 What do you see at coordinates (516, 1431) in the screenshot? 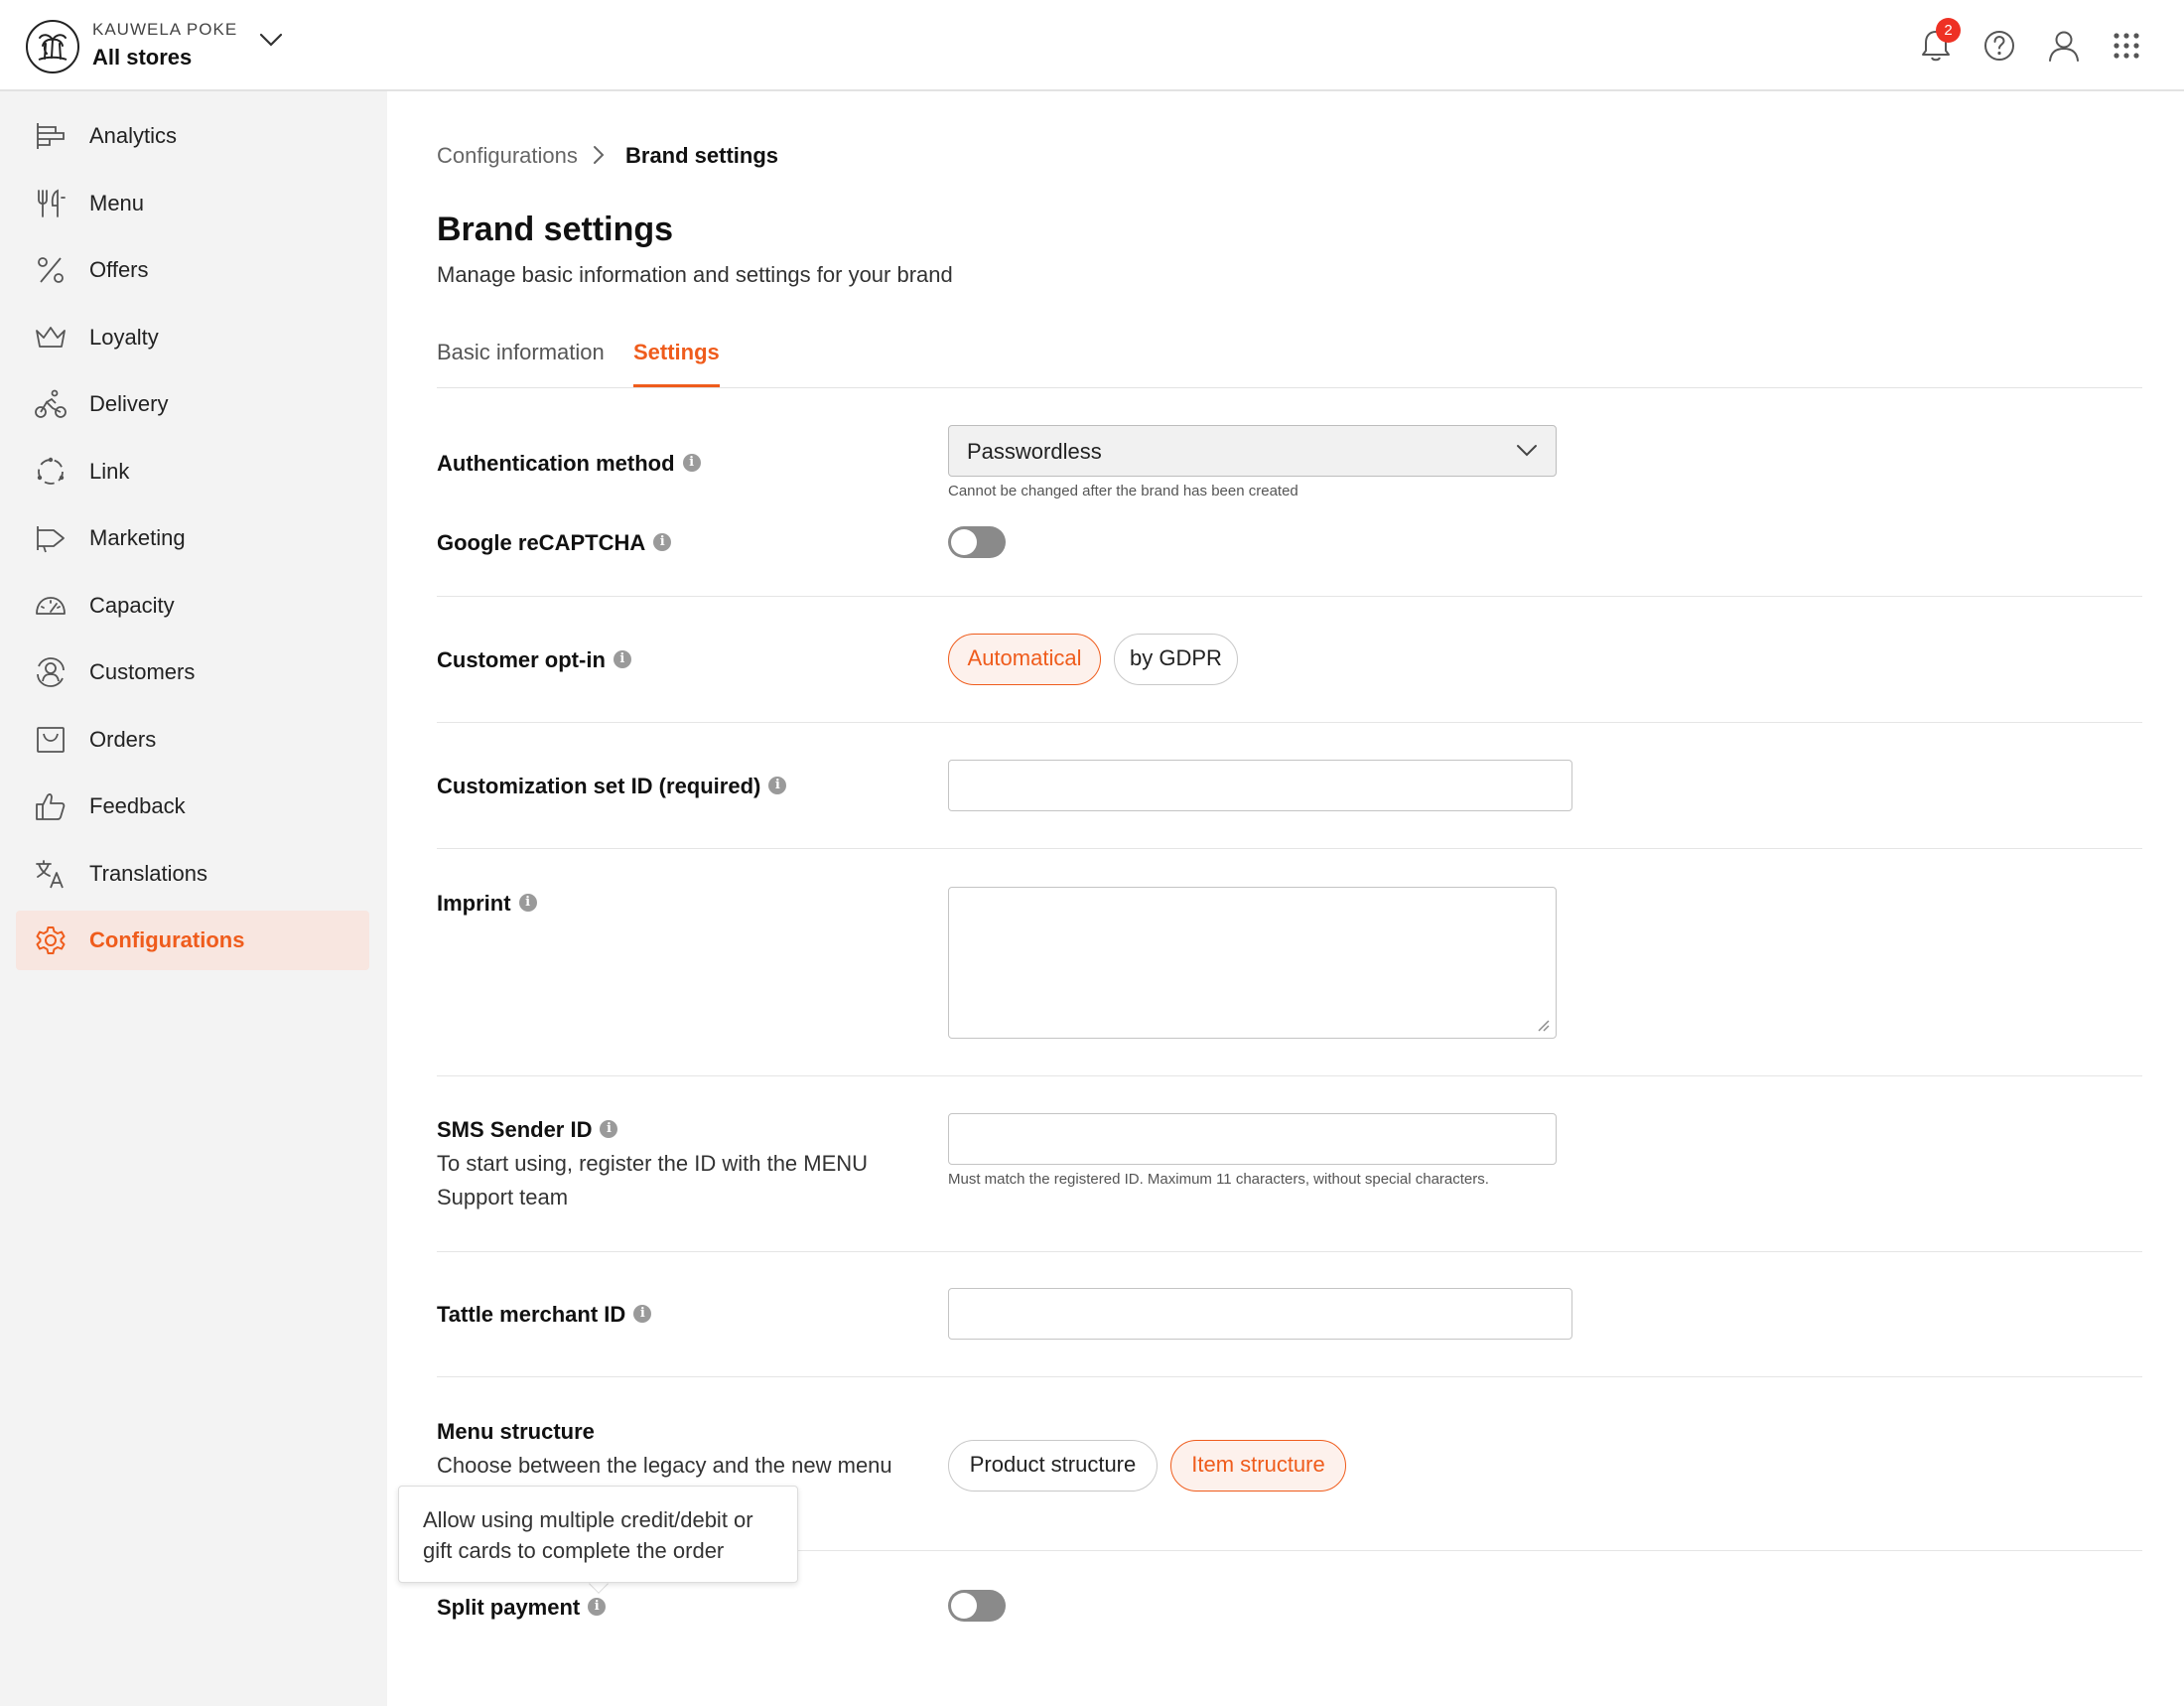
I see `menu-structure-label: Menu structure` at bounding box center [516, 1431].